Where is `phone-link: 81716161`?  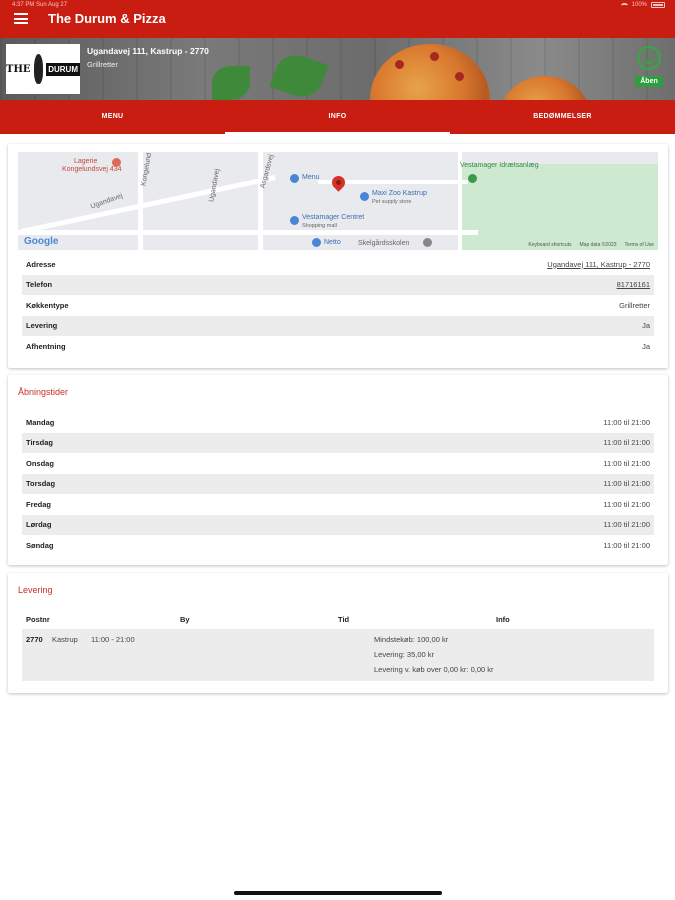
phone-link: 81716161 is located at coordinates (633, 284).